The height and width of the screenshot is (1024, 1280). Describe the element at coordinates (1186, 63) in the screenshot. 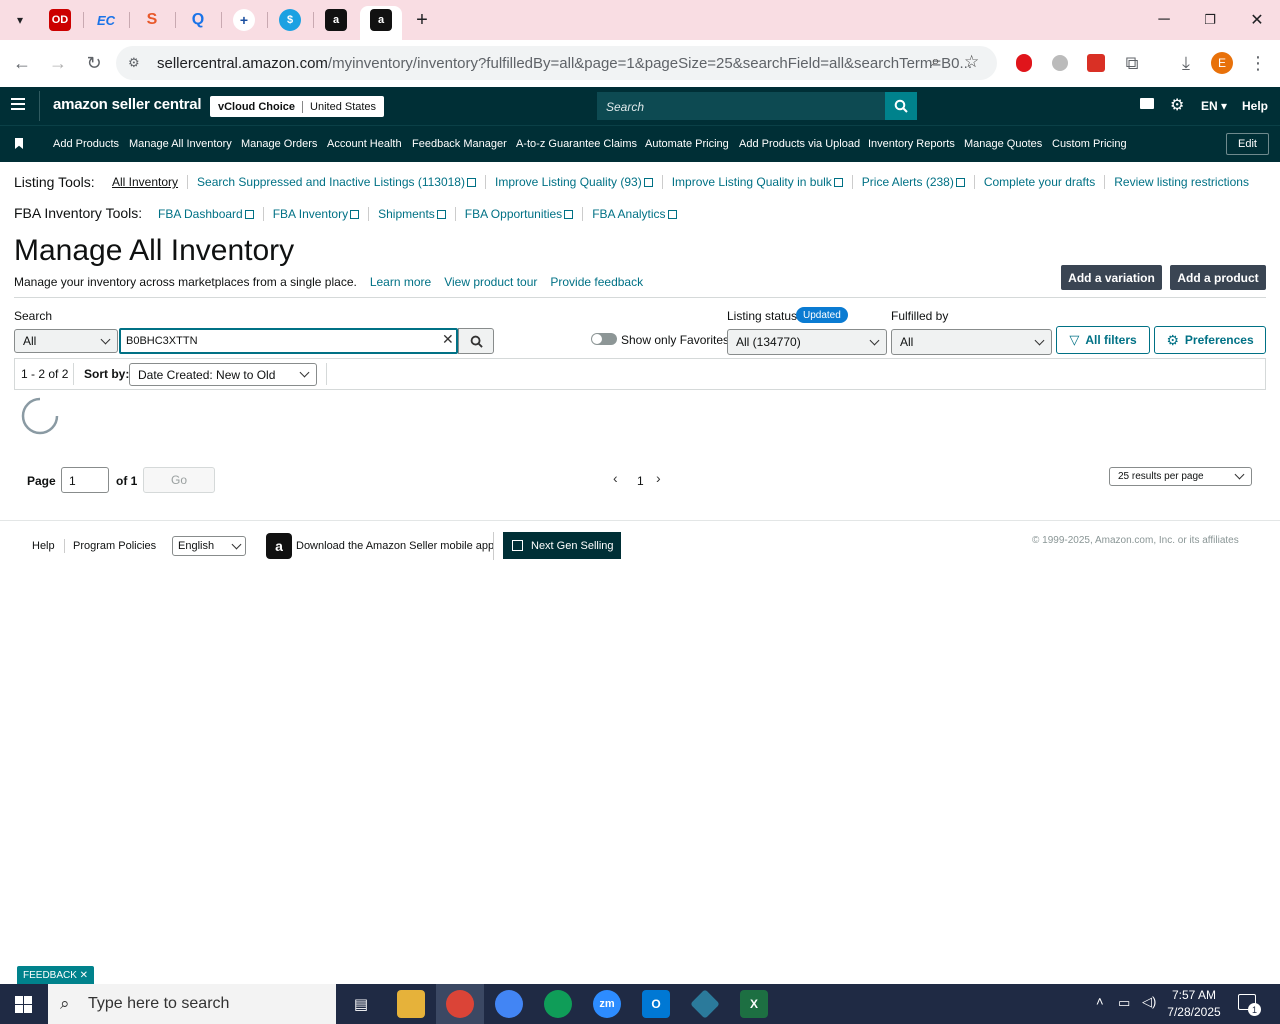

I see `download-icon: ⤓` at that location.